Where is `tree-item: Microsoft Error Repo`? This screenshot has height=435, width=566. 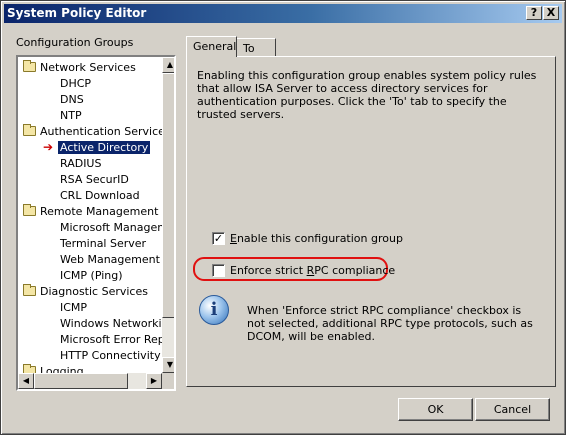 tree-item: Microsoft Error Repo is located at coordinates (116, 339).